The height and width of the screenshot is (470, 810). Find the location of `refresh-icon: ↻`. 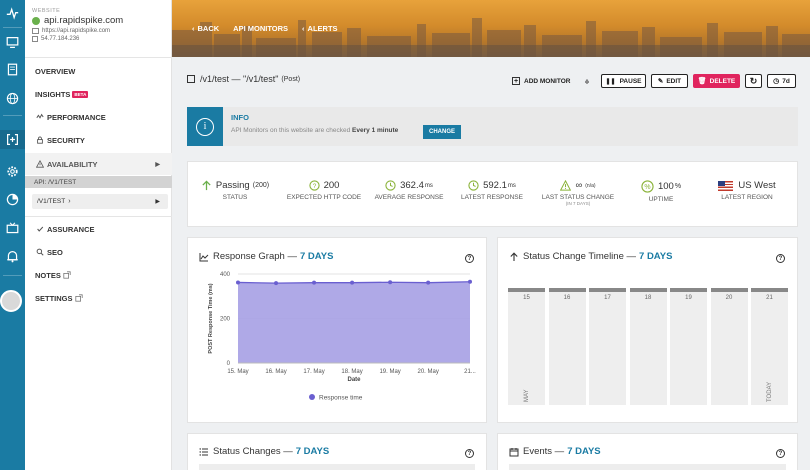

refresh-icon: ↻ is located at coordinates (753, 80).